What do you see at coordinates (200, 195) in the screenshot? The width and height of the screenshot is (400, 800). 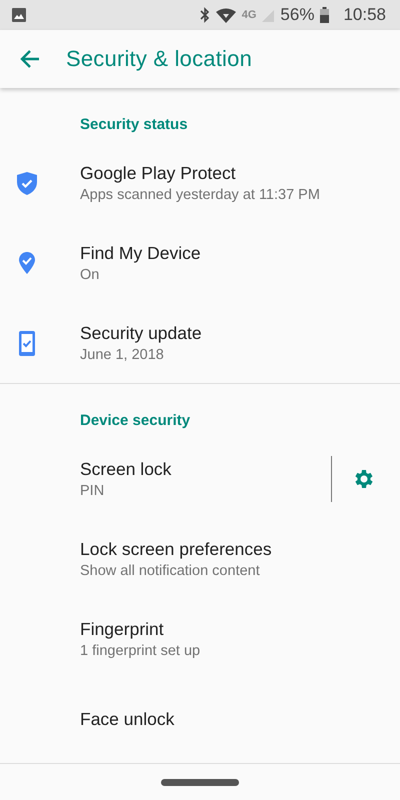 I see `item-summary: Apps scanned yesterday at 11:37 PM` at bounding box center [200, 195].